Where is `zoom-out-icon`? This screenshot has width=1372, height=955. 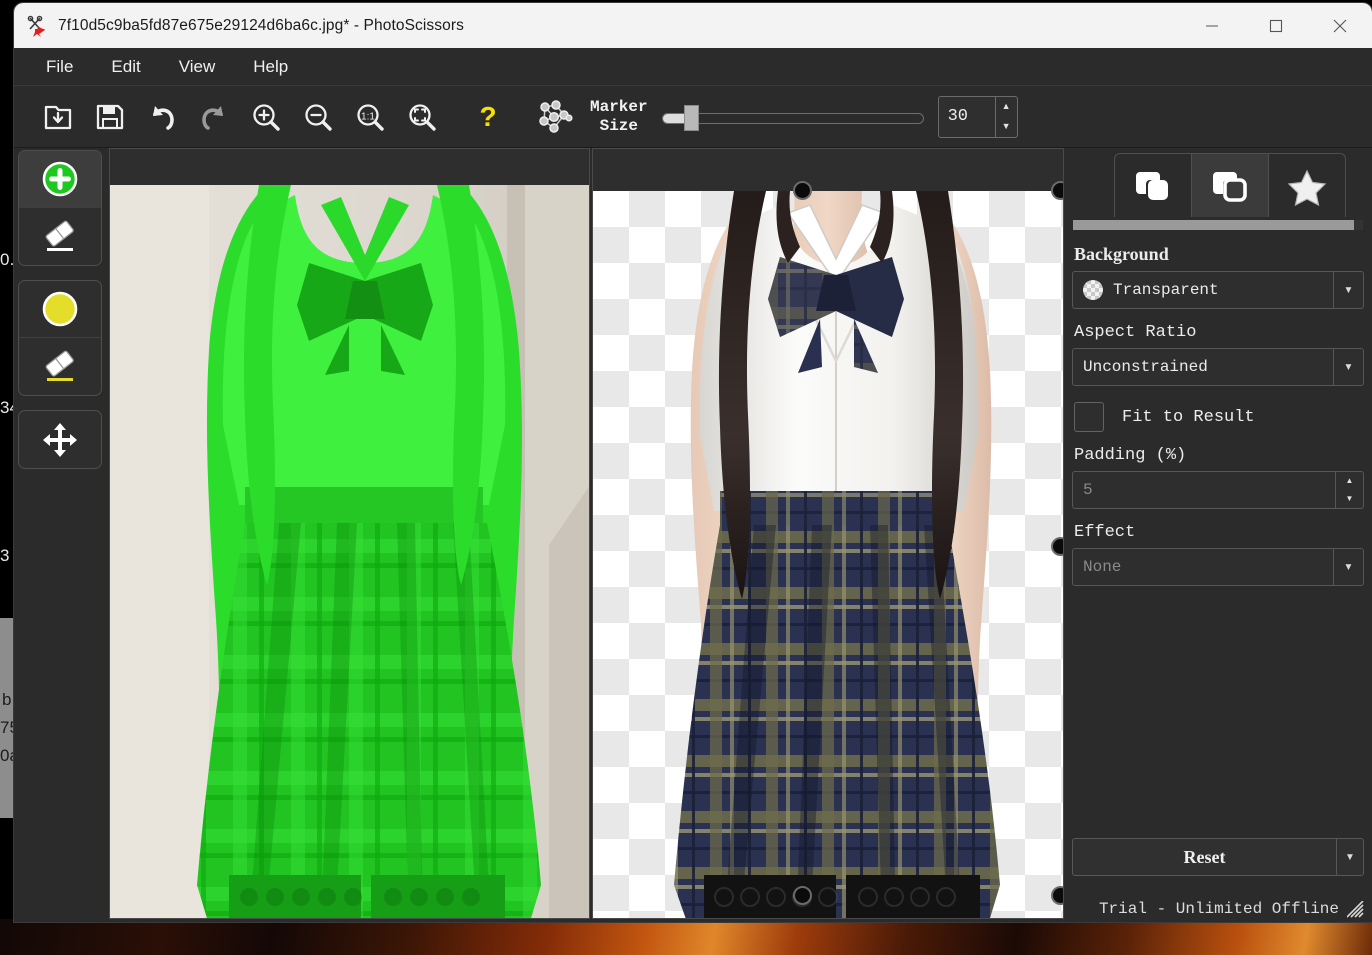
zoom-out-icon is located at coordinates (318, 117).